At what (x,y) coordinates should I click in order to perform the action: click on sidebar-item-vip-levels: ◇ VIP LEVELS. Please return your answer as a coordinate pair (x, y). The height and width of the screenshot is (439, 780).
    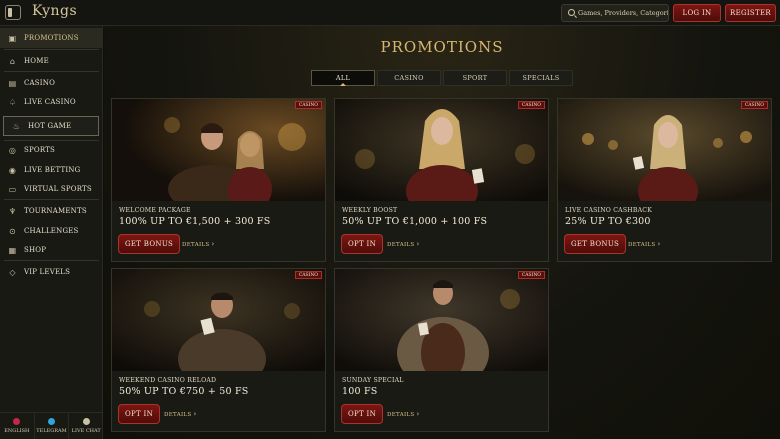
    Looking at the image, I should click on (51, 272).